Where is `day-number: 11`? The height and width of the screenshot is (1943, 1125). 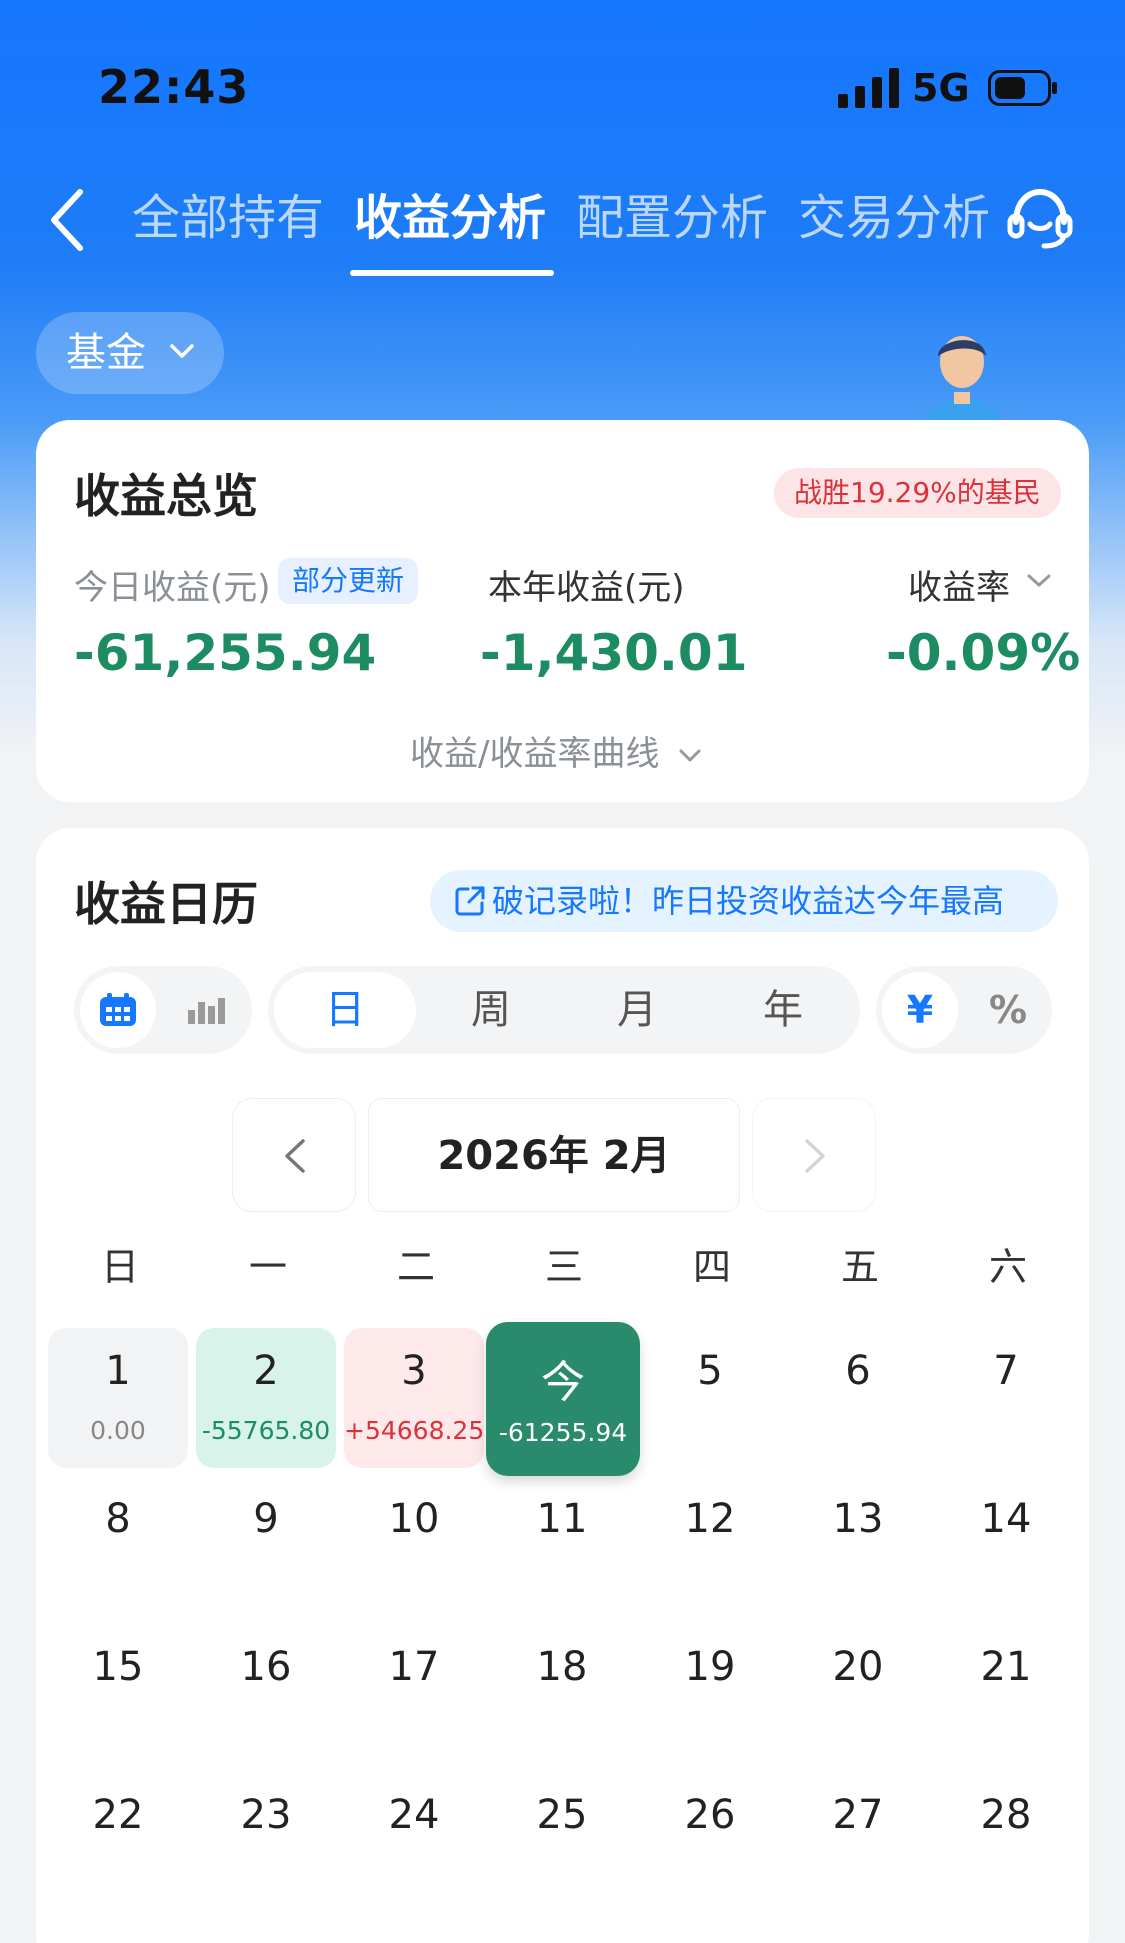
day-number: 11 is located at coordinates (562, 1519).